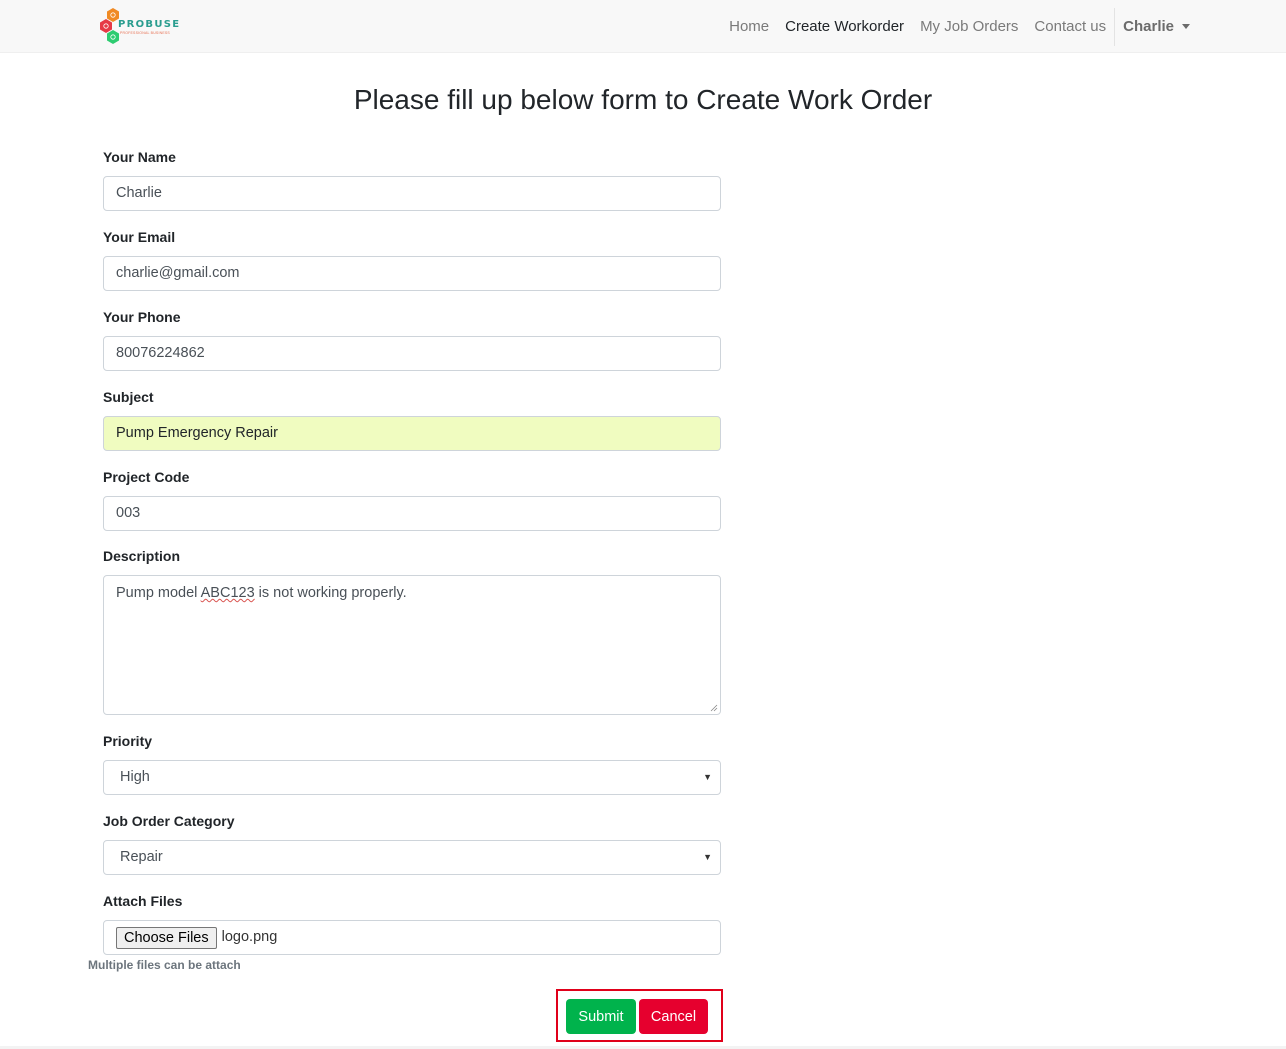 This screenshot has height=1049, width=1286. Describe the element at coordinates (412, 193) in the screenshot. I see `name-input: Charlie` at that location.